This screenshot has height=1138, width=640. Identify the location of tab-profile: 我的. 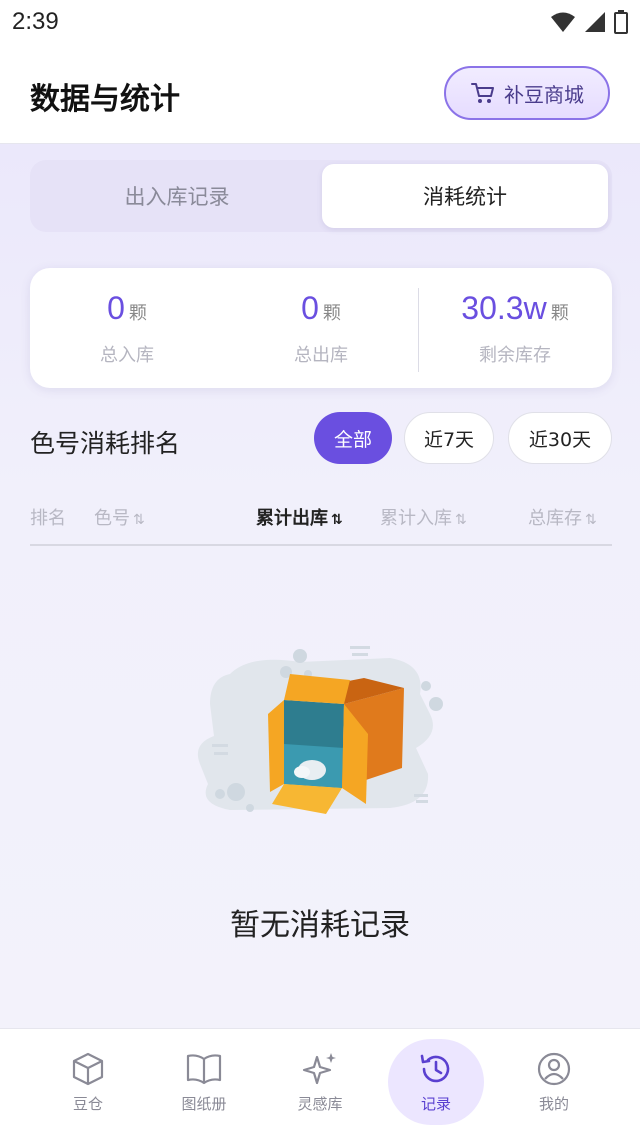
(554, 1082).